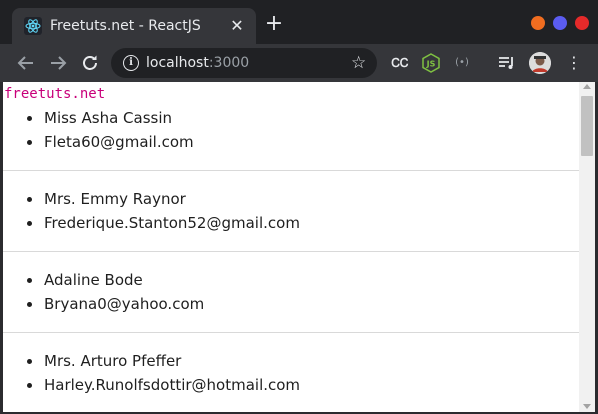 The width and height of the screenshot is (598, 414). Describe the element at coordinates (538, 23) in the screenshot. I see `minimize-button` at that location.